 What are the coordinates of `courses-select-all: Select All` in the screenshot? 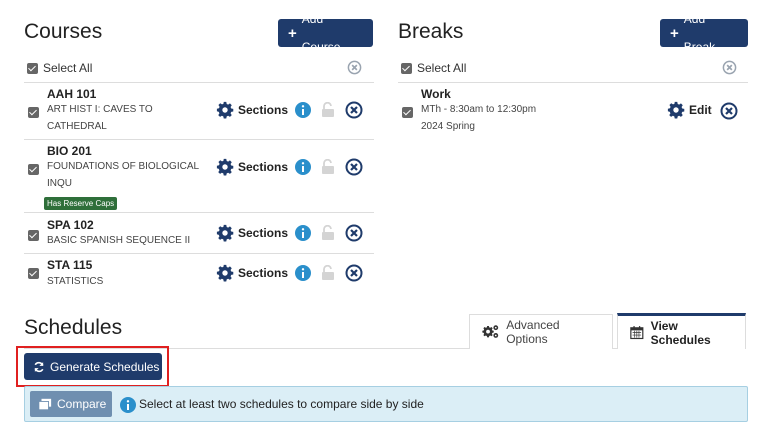 It's located at (59, 68).